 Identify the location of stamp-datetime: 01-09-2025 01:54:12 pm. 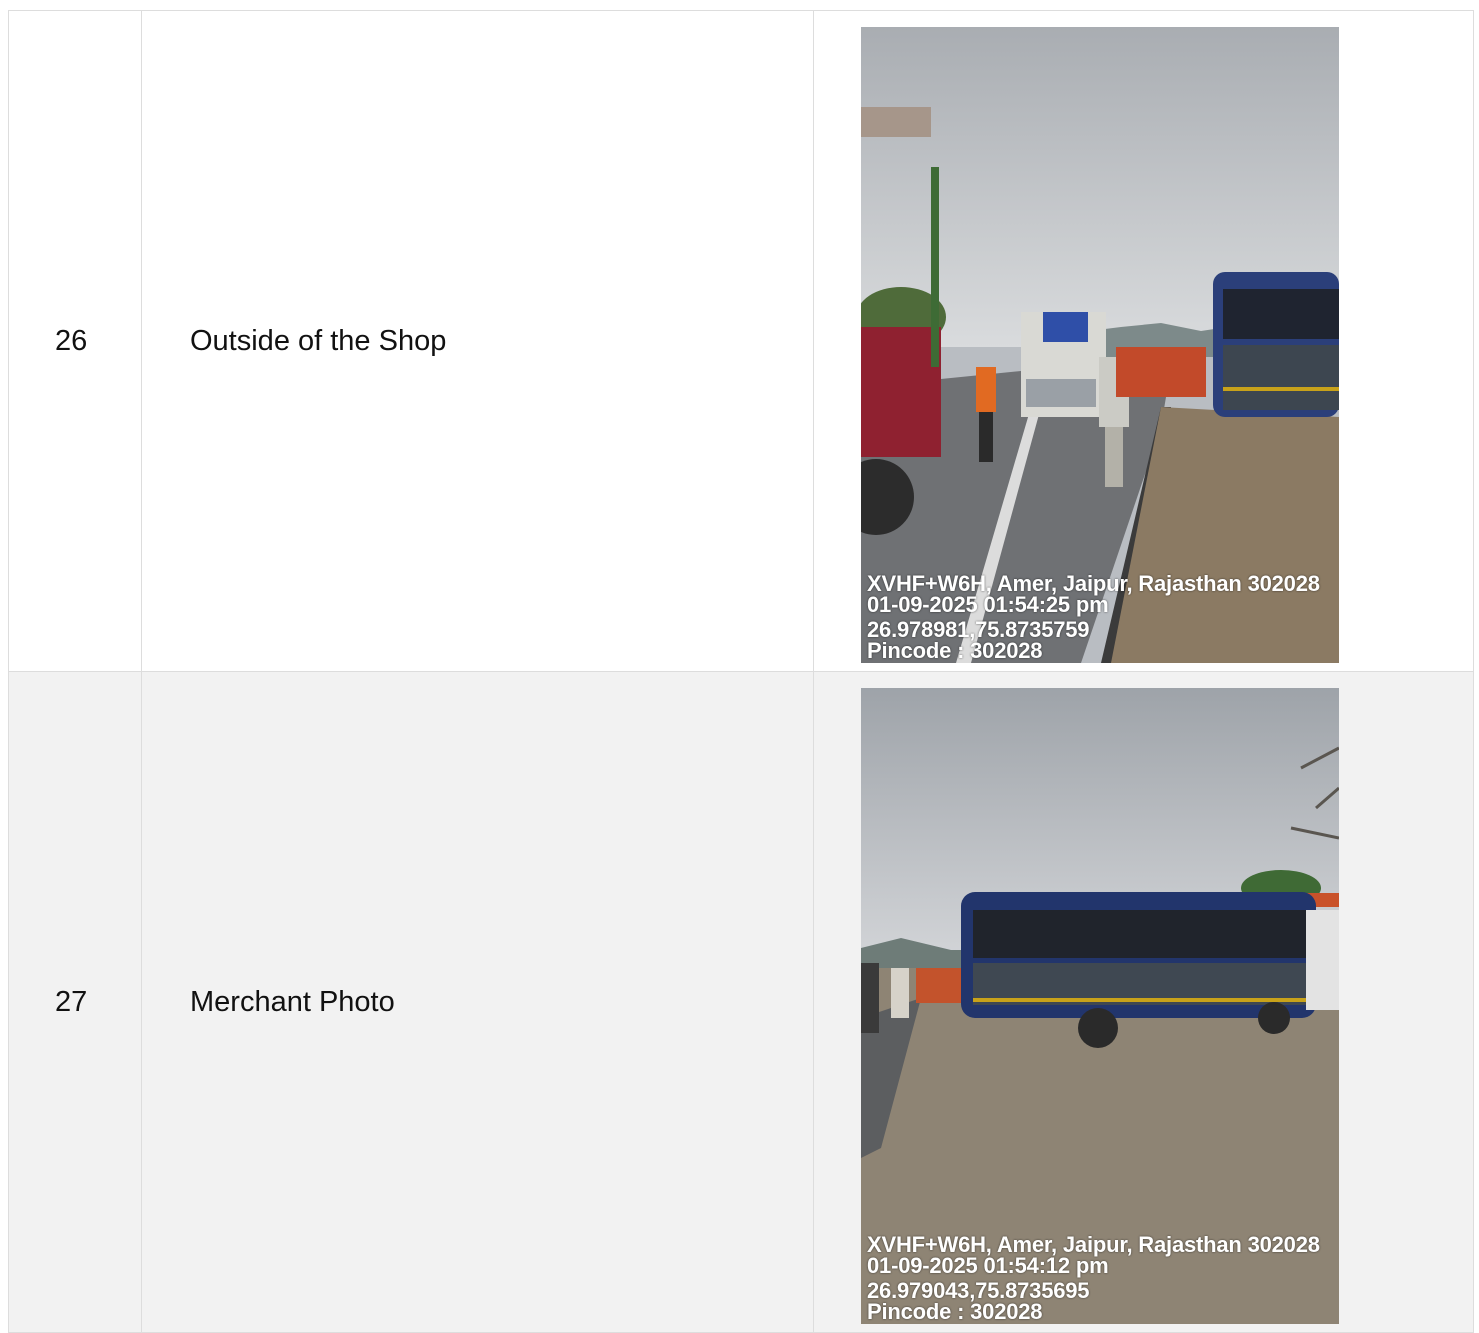
(988, 1265).